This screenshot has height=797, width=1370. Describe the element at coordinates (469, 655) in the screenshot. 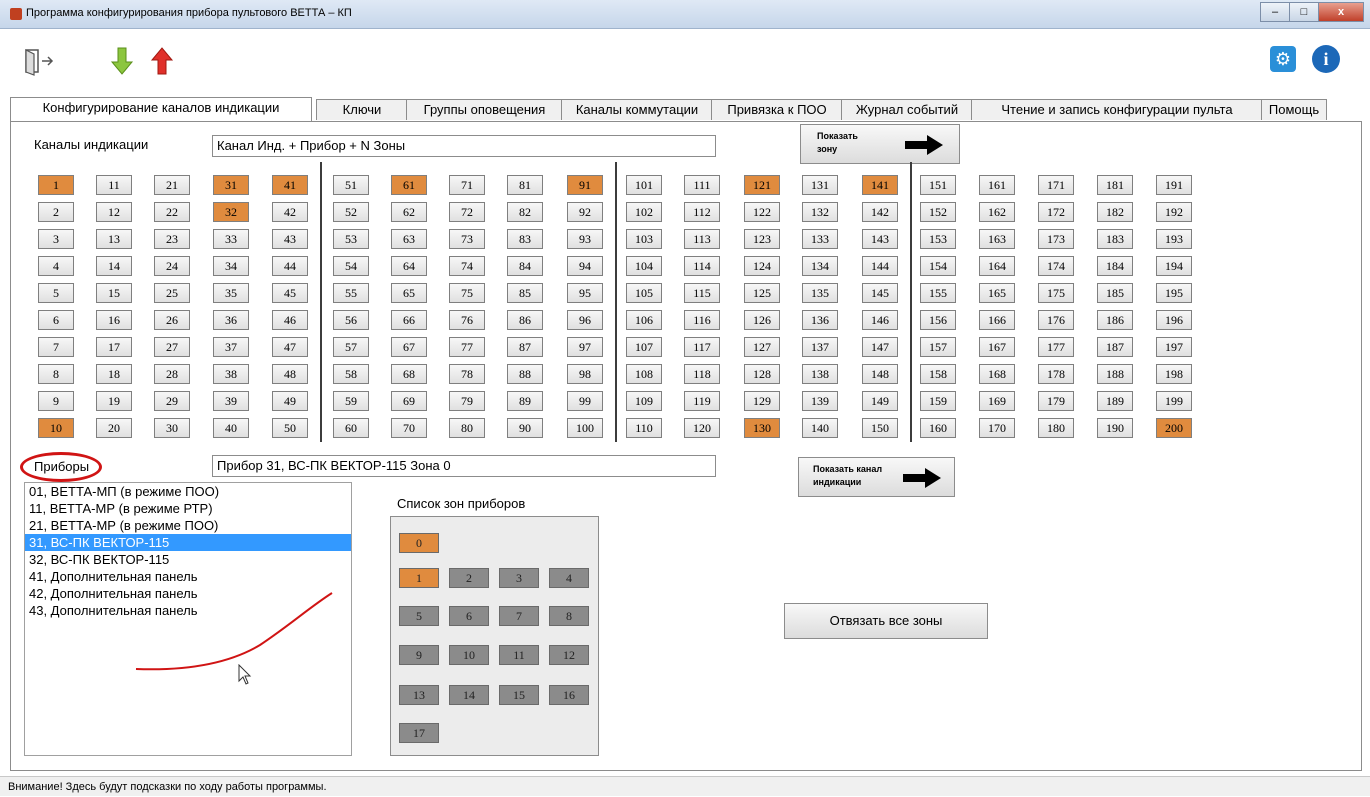

I see `zone-button: 10` at that location.